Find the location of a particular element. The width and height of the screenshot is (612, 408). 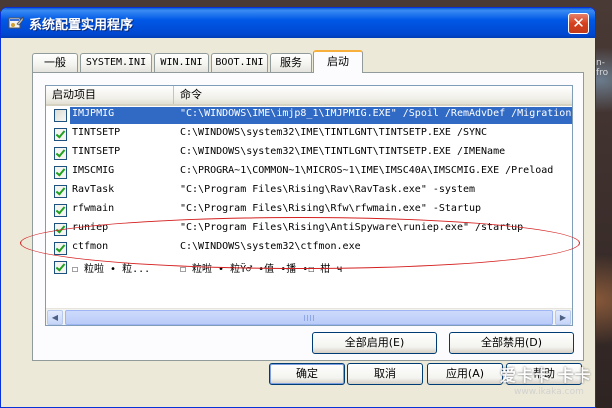

tab-system-ini: SYSTEM.INI is located at coordinates (116, 62).